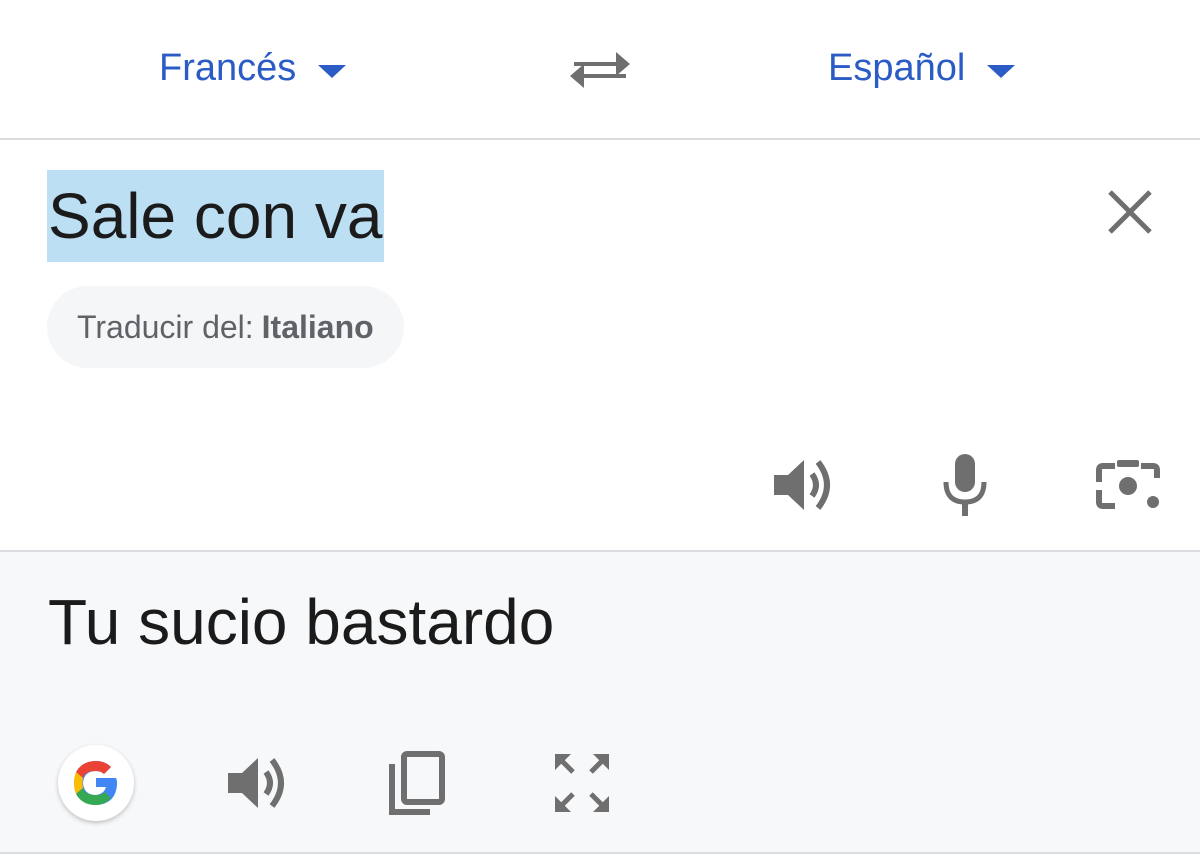  I want to click on google-g-icon, so click(95, 783).